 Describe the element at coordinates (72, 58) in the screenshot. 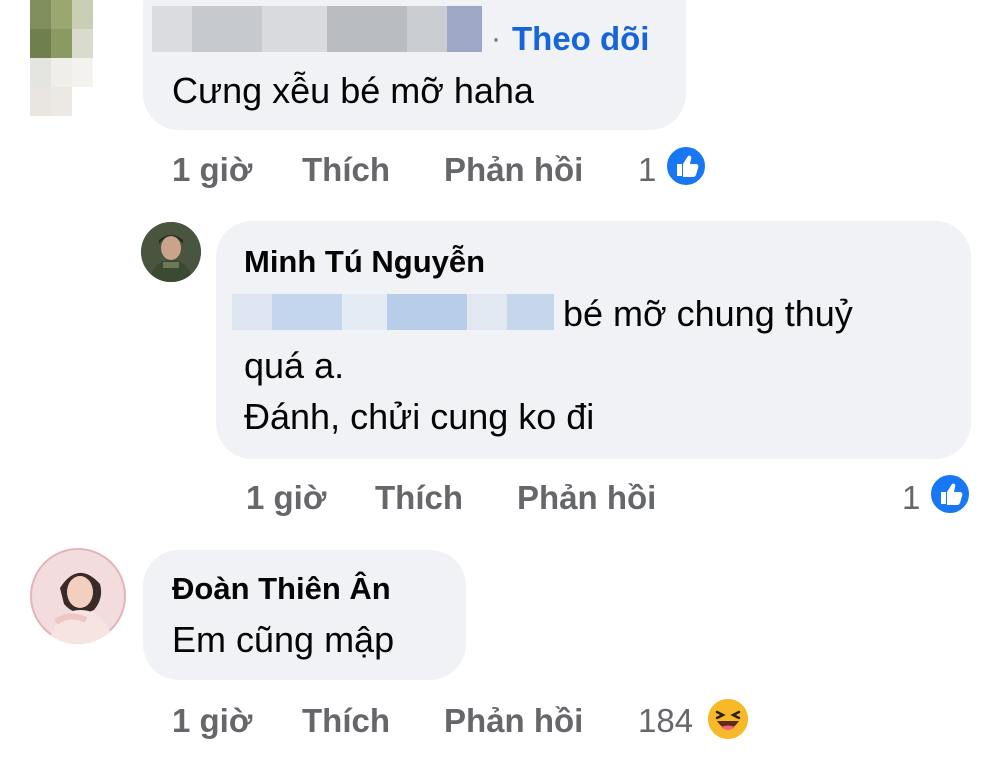

I see `avatar-blurred` at that location.